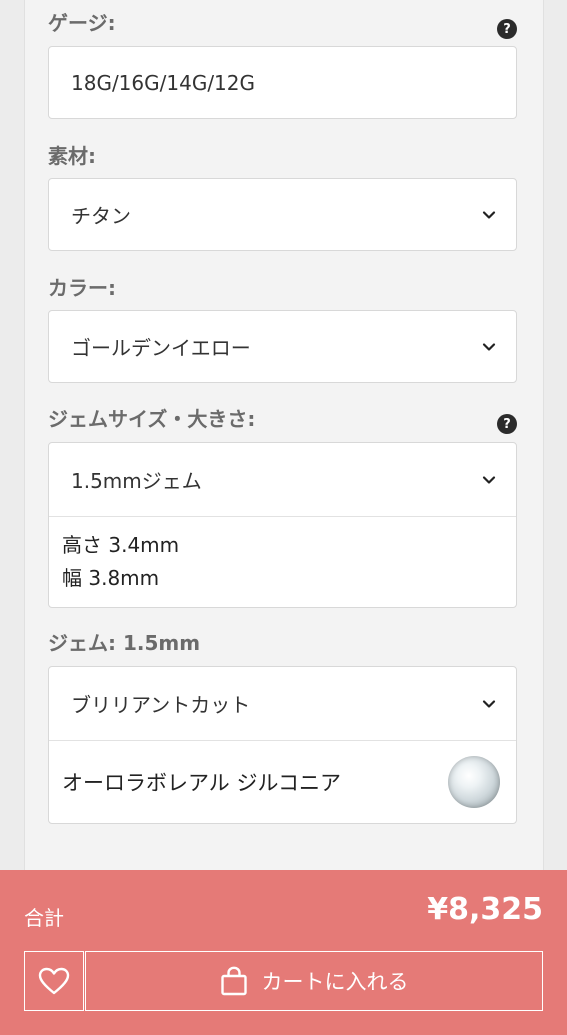 Image resolution: width=567 pixels, height=1035 pixels. Describe the element at coordinates (282, 745) in the screenshot. I see `gem-box: ブリリアントカット オーロラボレアル ジルコニア` at that location.